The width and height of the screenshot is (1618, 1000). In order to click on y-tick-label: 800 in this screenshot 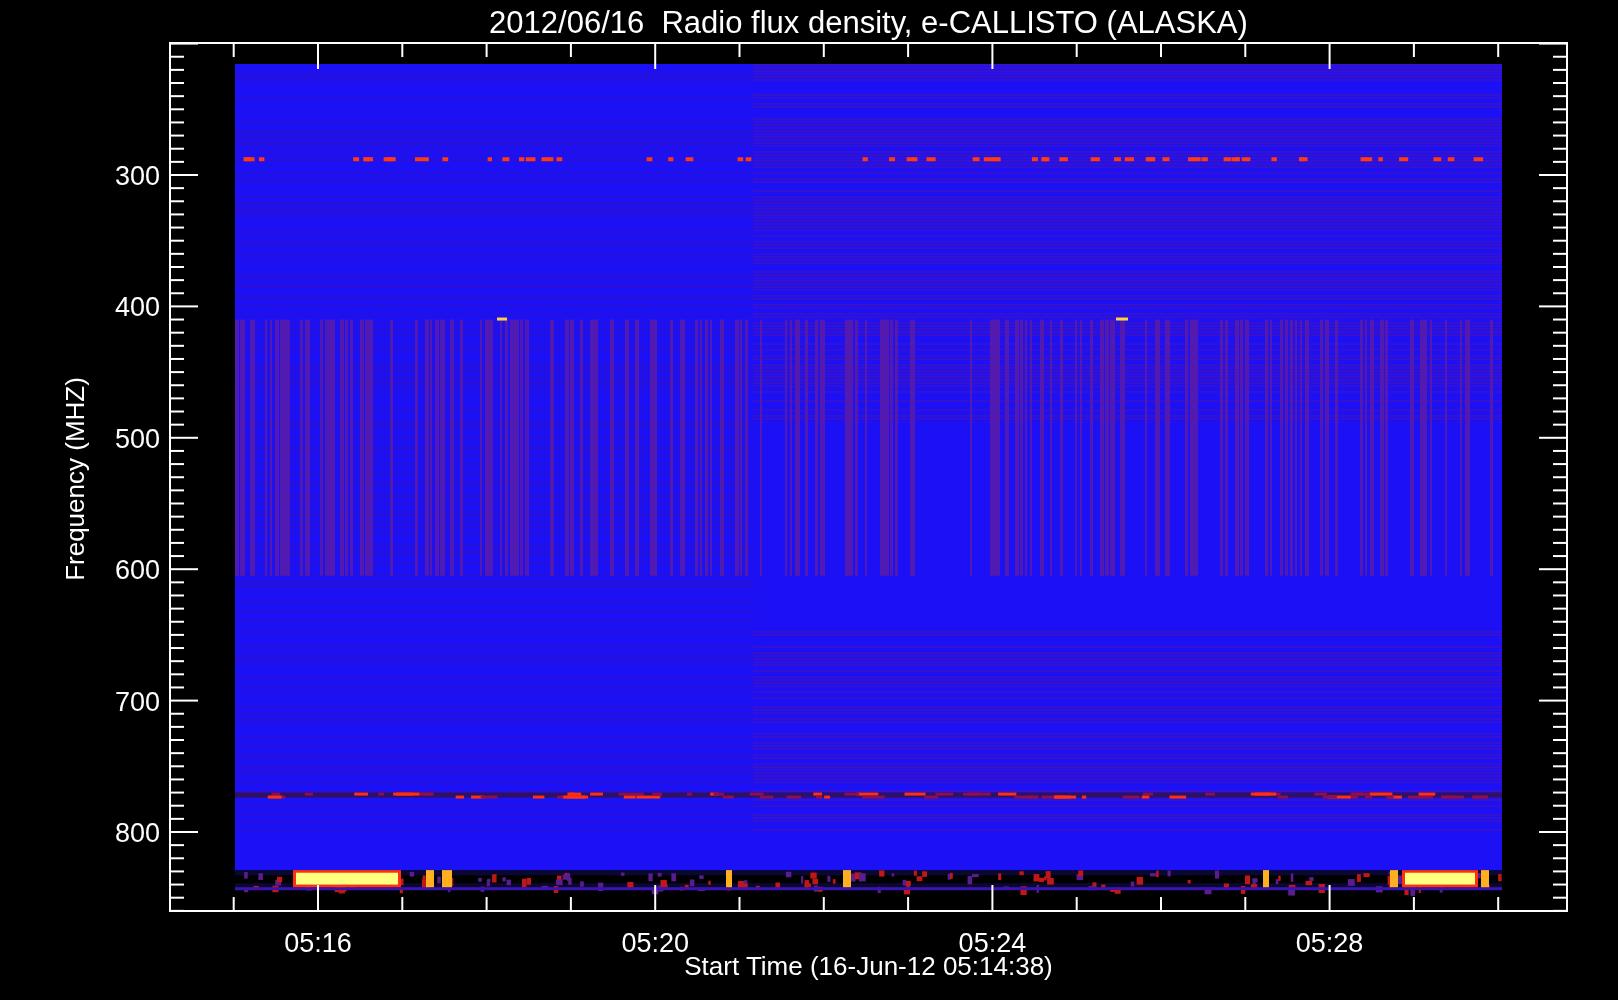, I will do `click(137, 833)`.